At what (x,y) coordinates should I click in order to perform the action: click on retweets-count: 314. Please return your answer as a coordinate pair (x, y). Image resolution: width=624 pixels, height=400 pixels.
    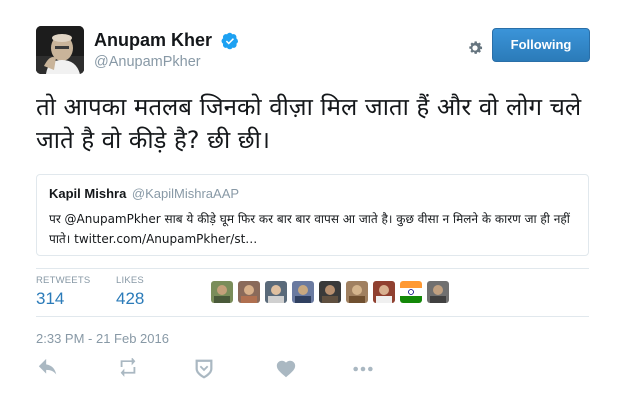
    Looking at the image, I should click on (50, 298).